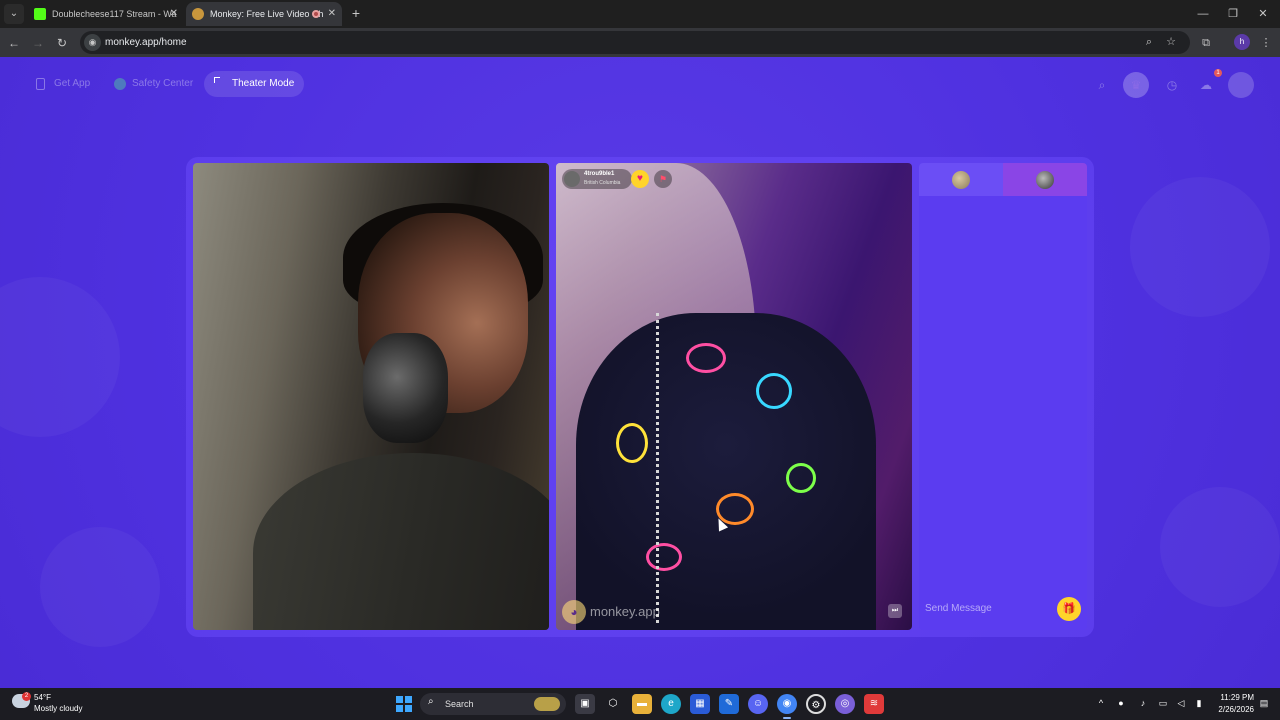  What do you see at coordinates (547, 704) in the screenshot?
I see `search-highlight-icon` at bounding box center [547, 704].